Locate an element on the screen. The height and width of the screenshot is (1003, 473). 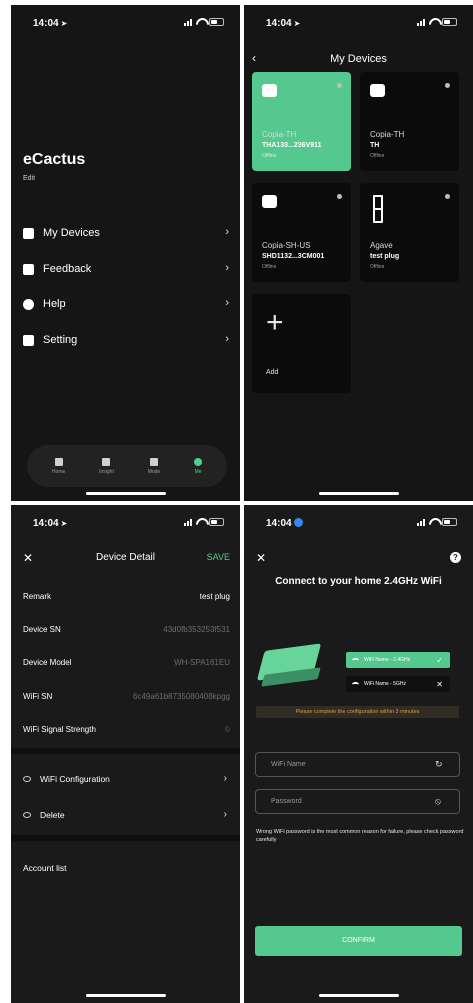
device-model-row: Device Model WH-SPA161EU is located at coordinates (126, 662).